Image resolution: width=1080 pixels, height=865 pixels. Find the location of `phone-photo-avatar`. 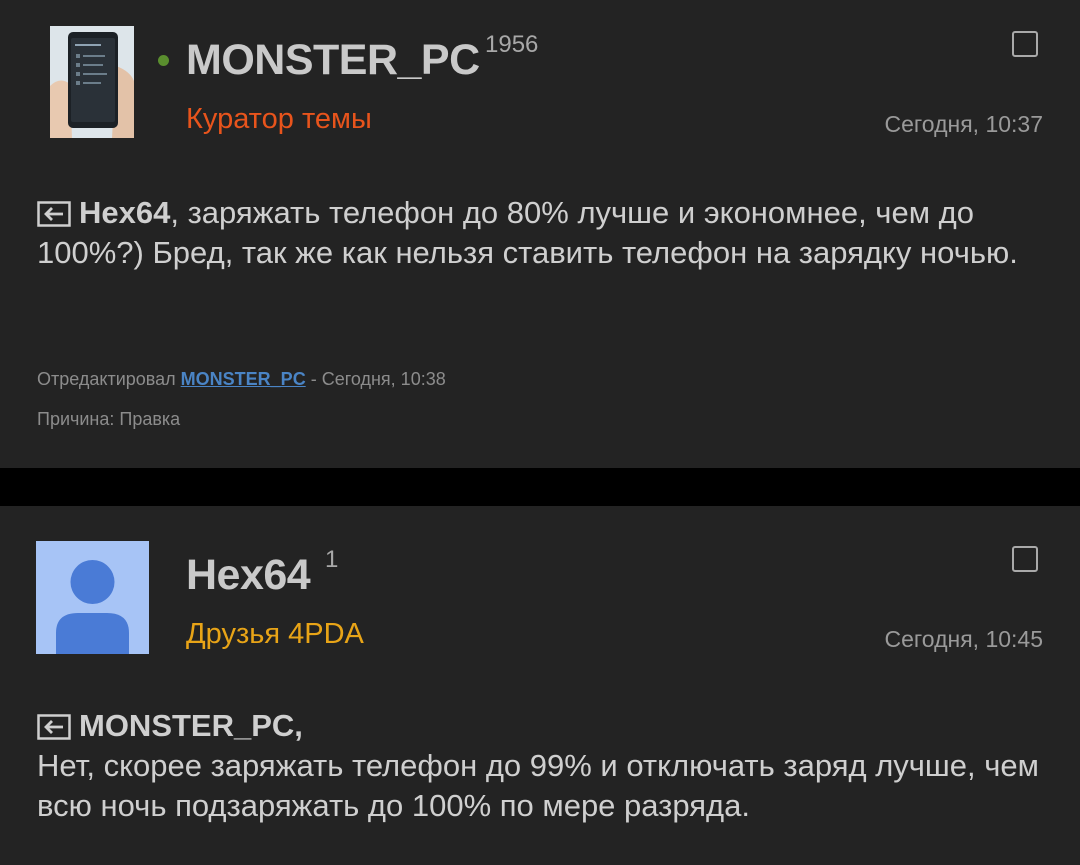

phone-photo-avatar is located at coordinates (92, 82).